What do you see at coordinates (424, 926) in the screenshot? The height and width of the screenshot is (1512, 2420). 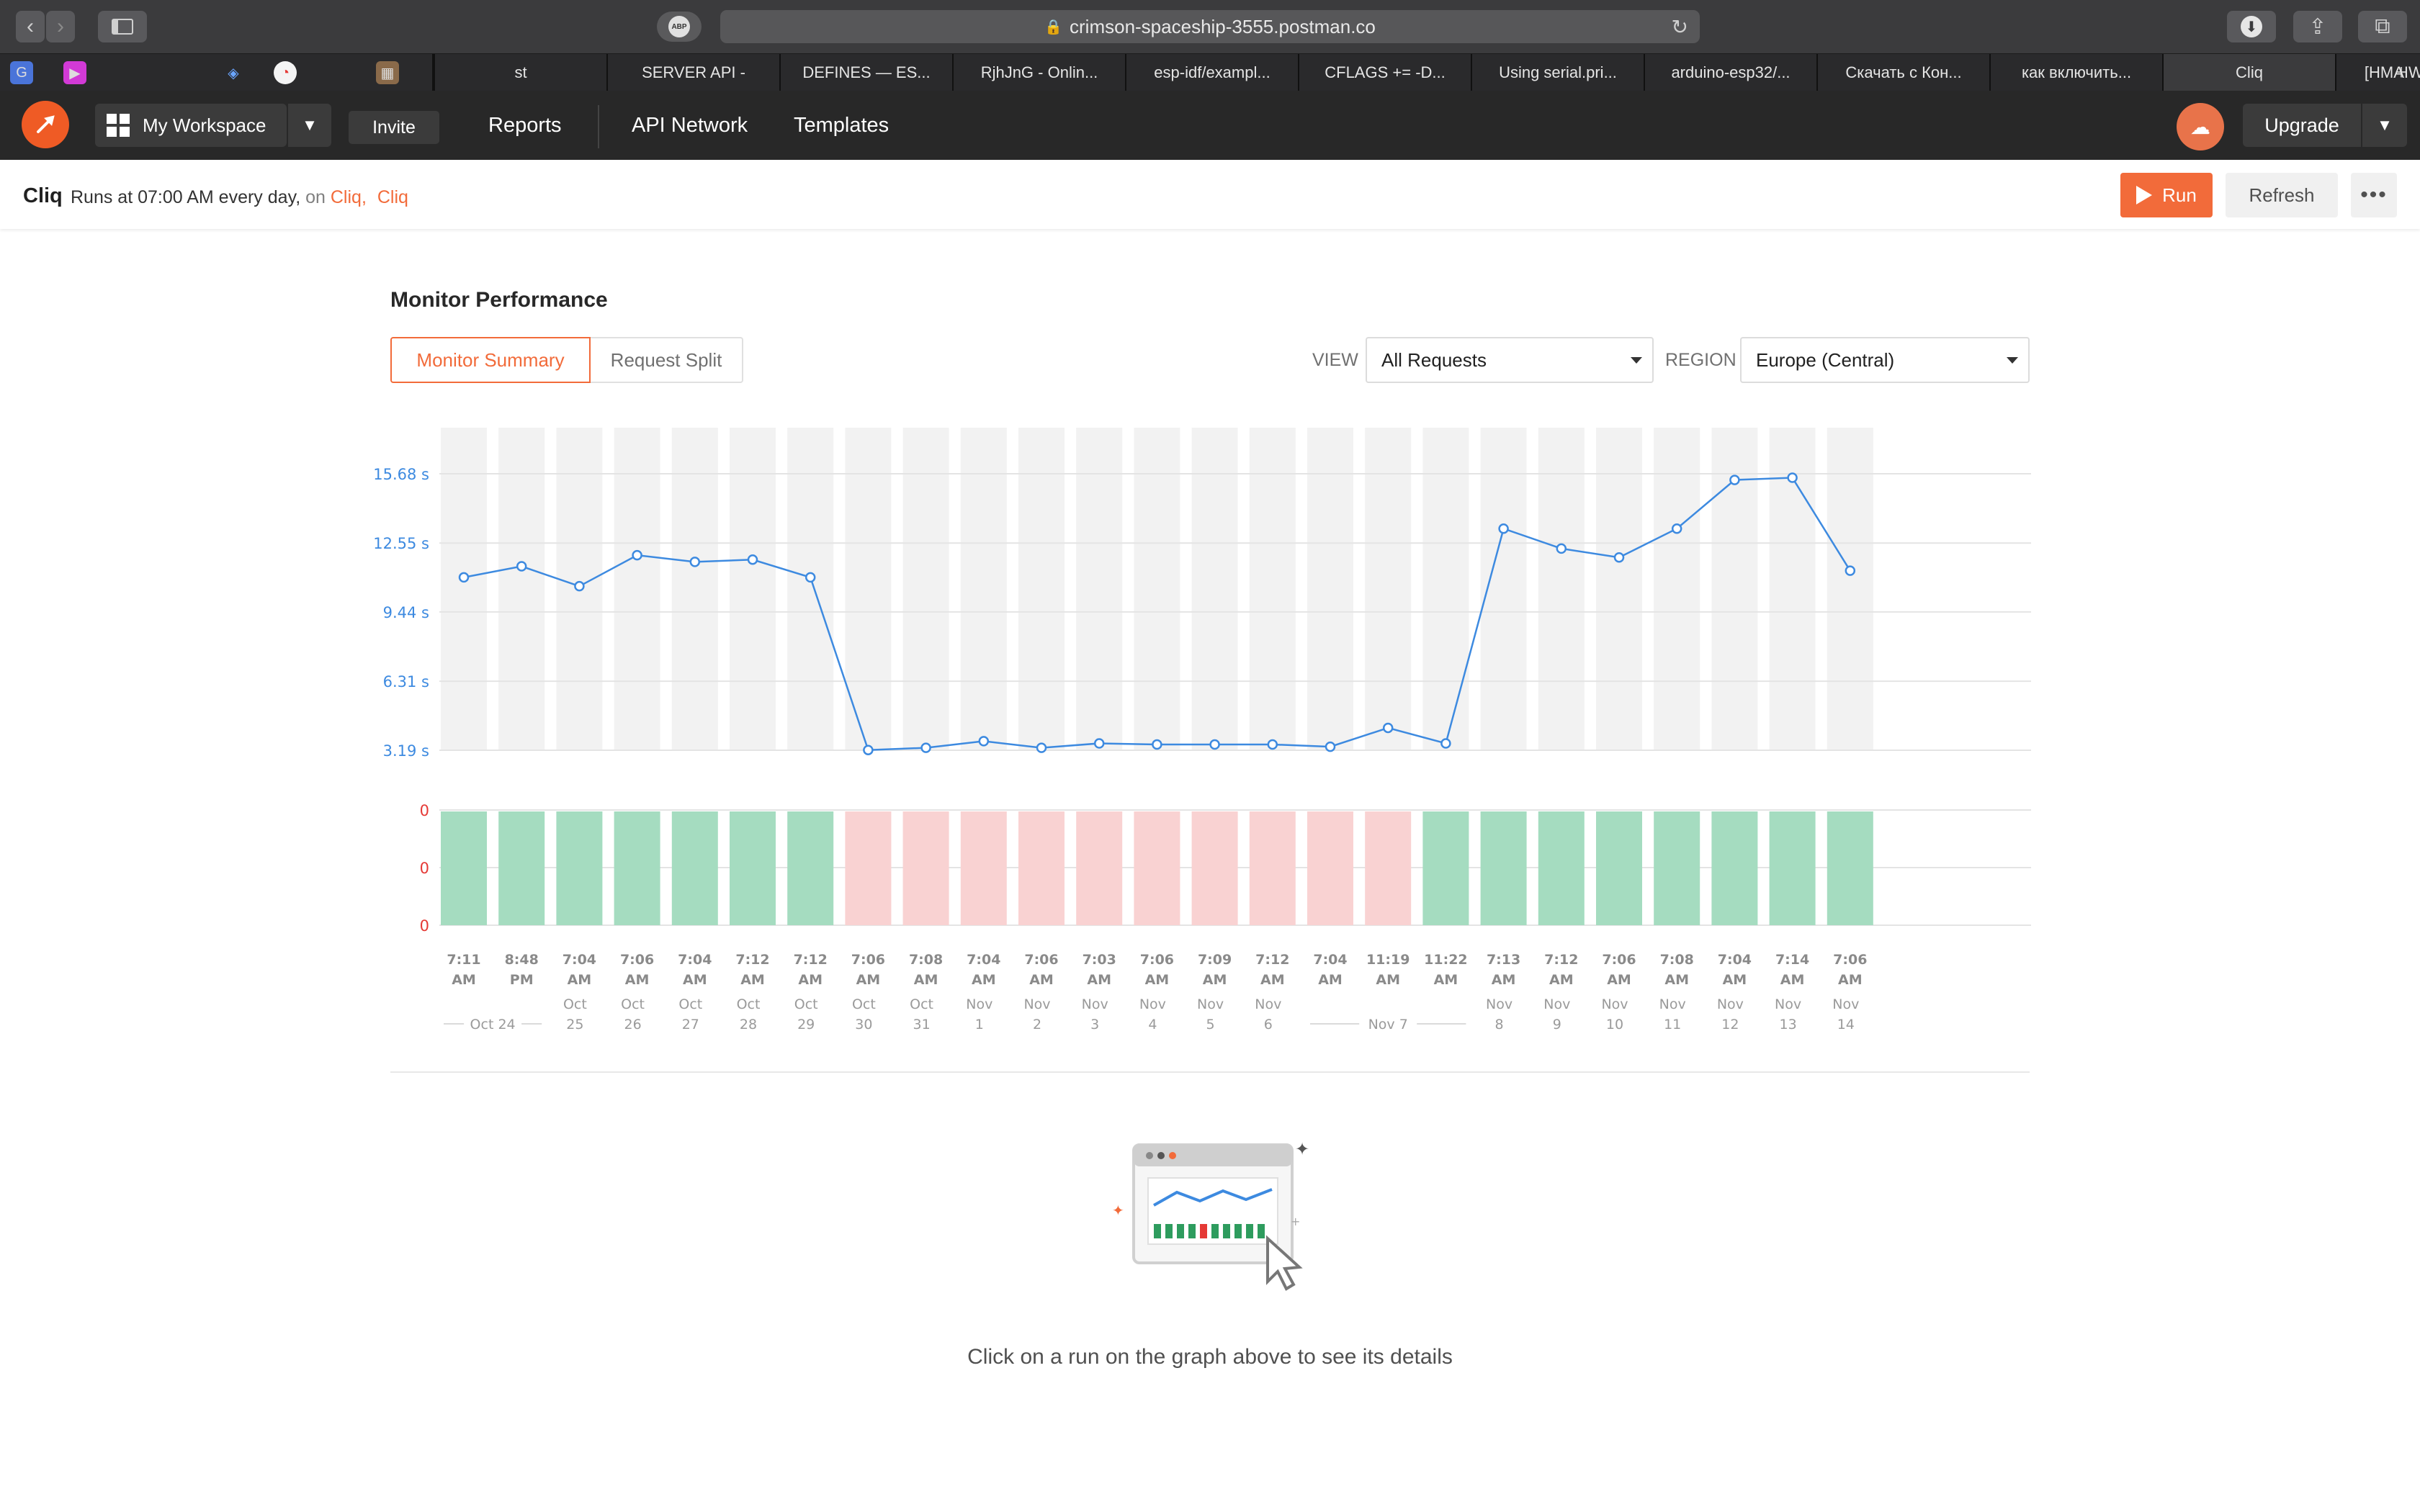 I see `failure-y-tick: 0` at bounding box center [424, 926].